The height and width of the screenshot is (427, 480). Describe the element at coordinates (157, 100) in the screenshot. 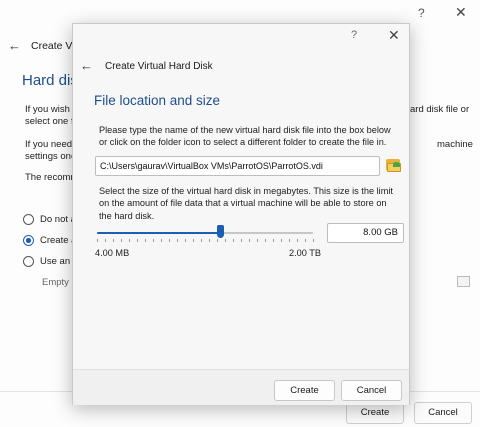

I see `section-heading: File location and size` at that location.